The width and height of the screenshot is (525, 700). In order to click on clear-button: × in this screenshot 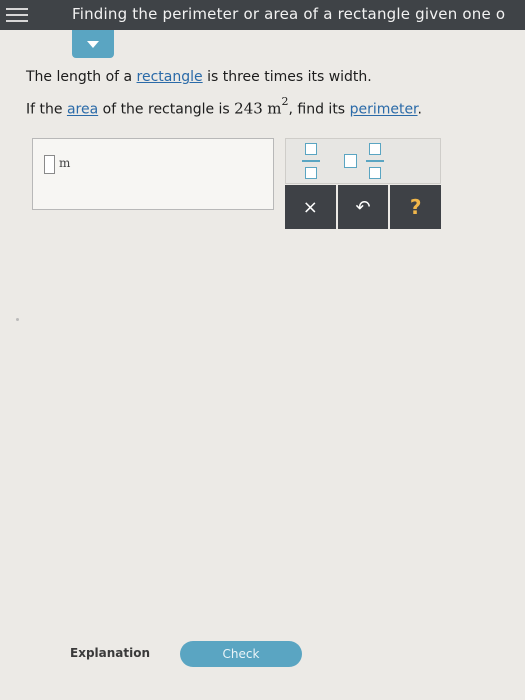, I will do `click(310, 207)`.